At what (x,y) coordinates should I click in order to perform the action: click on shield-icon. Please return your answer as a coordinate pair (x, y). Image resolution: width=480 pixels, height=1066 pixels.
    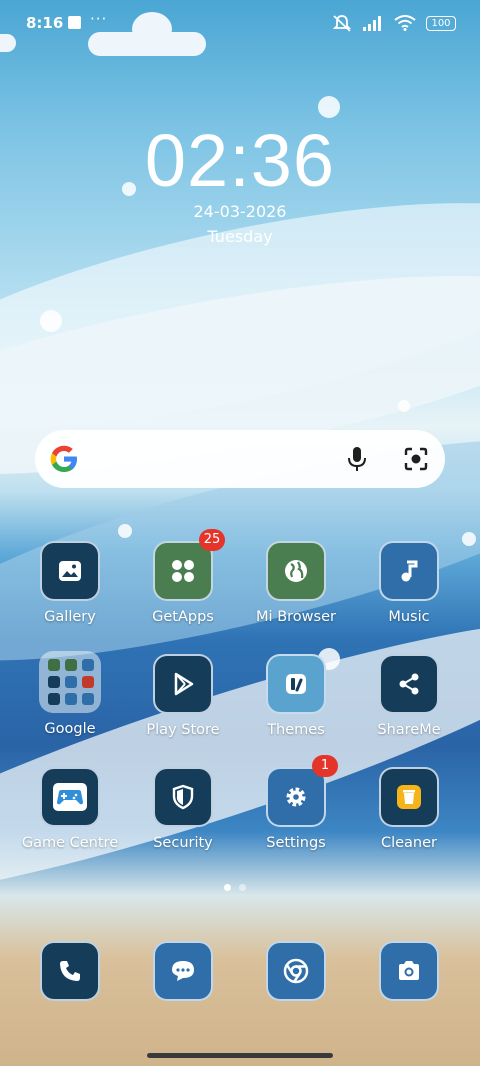
    Looking at the image, I should click on (183, 797).